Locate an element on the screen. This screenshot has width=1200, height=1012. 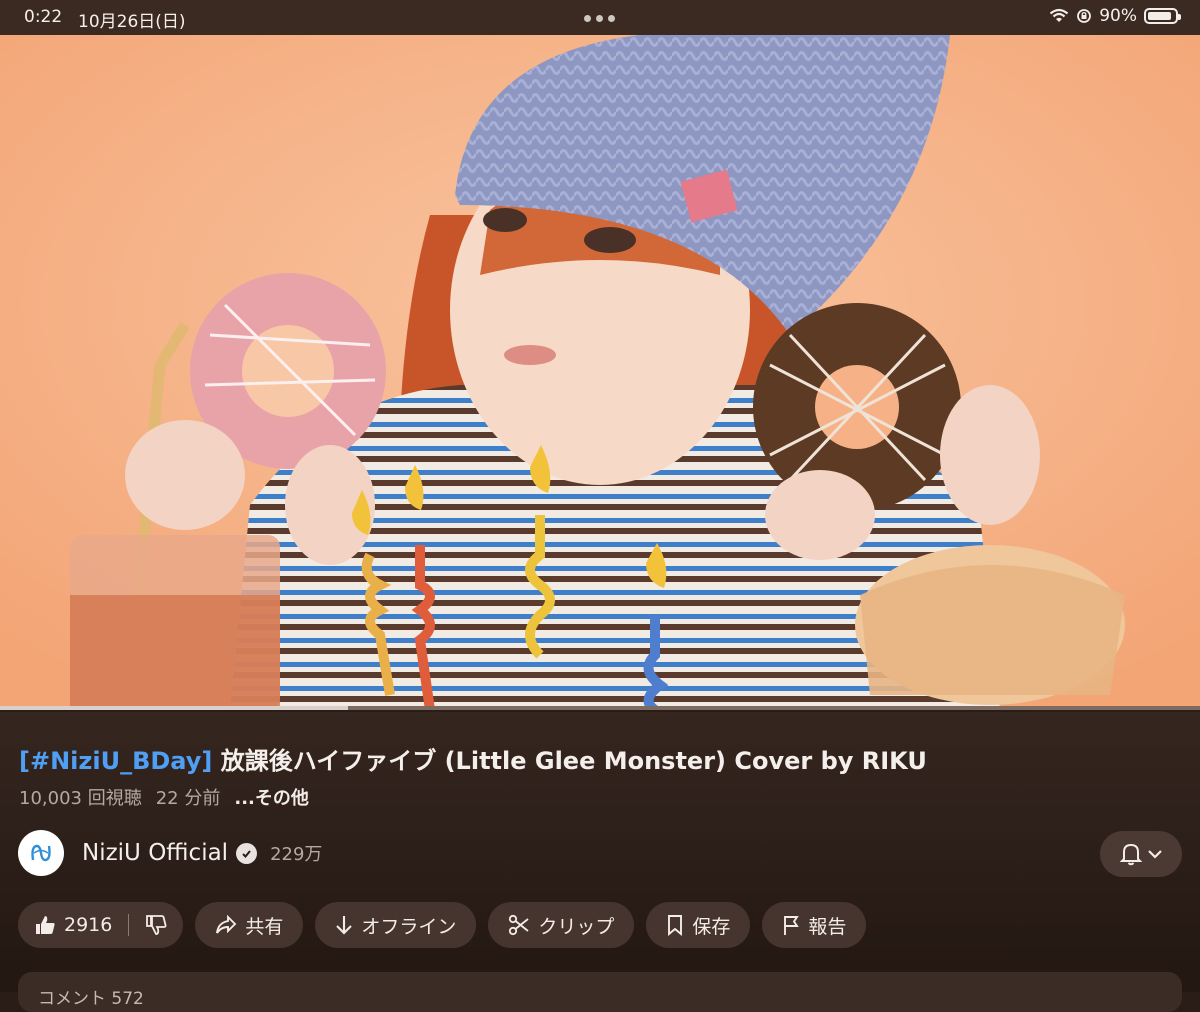
share-icon is located at coordinates (226, 924).